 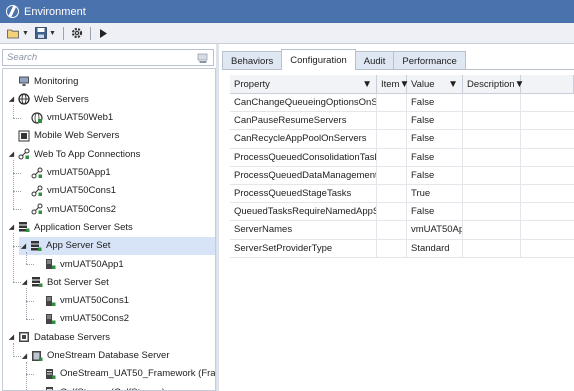 What do you see at coordinates (99, 57) in the screenshot?
I see `search-input: Search` at bounding box center [99, 57].